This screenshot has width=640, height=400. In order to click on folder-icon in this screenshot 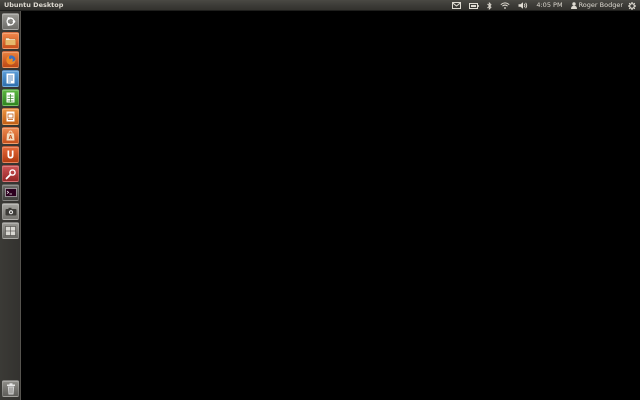, I will do `click(10, 41)`.